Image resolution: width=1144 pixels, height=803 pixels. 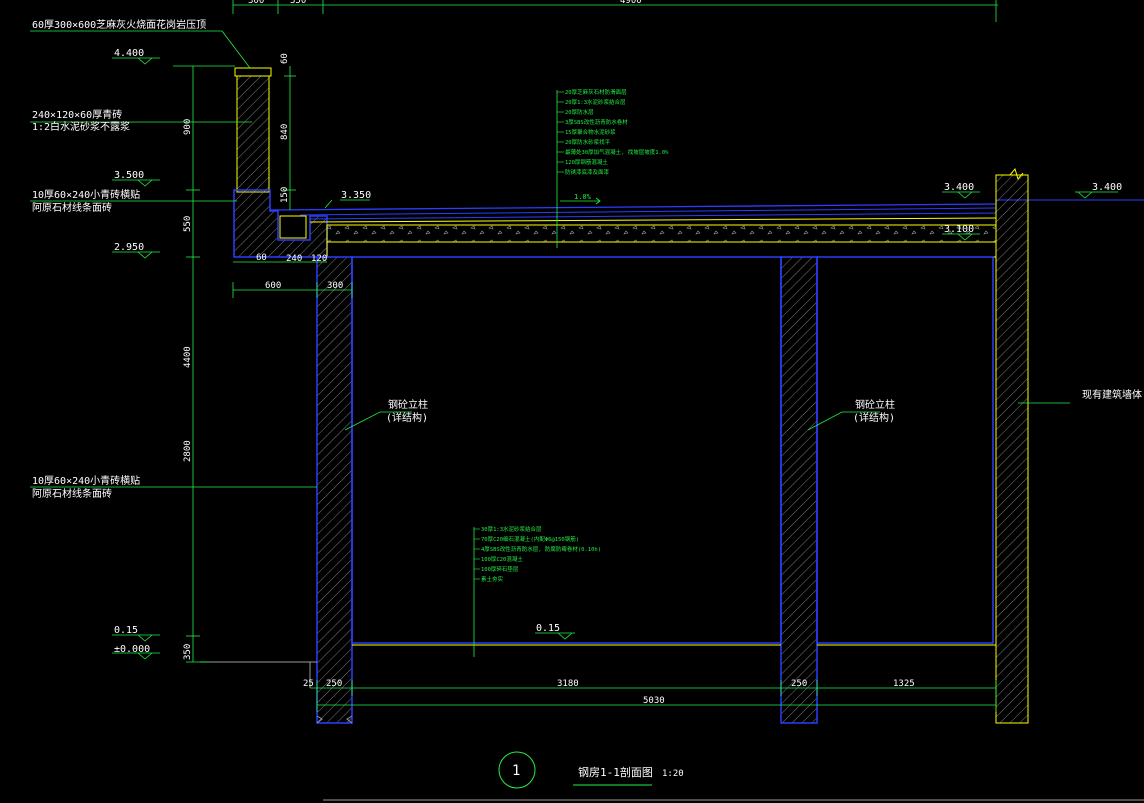 What do you see at coordinates (1112, 394) in the screenshot?
I see `wall-label: 现有建筑墙体` at bounding box center [1112, 394].